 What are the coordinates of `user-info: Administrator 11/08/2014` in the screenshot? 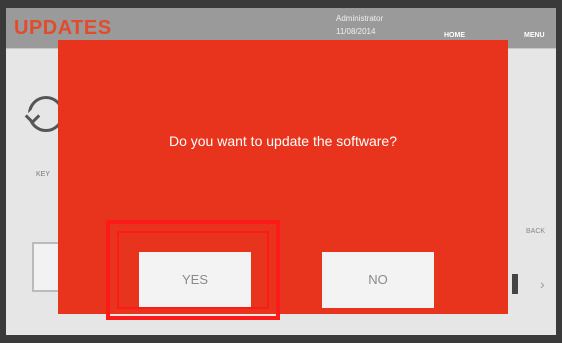 It's located at (359, 25).